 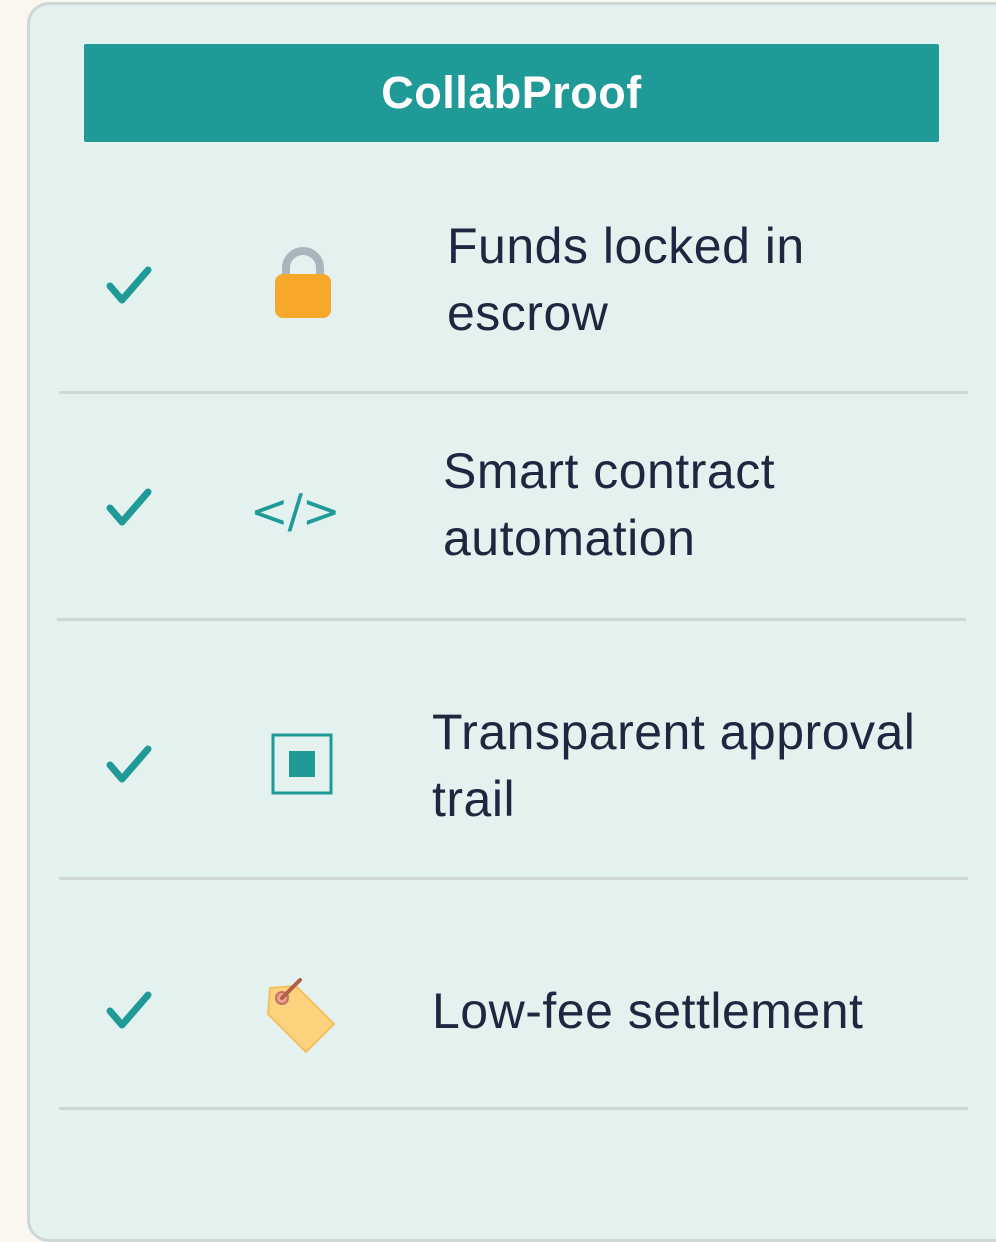 I want to click on feature-label-approval-trail: Transparent approval trail, so click(x=674, y=765).